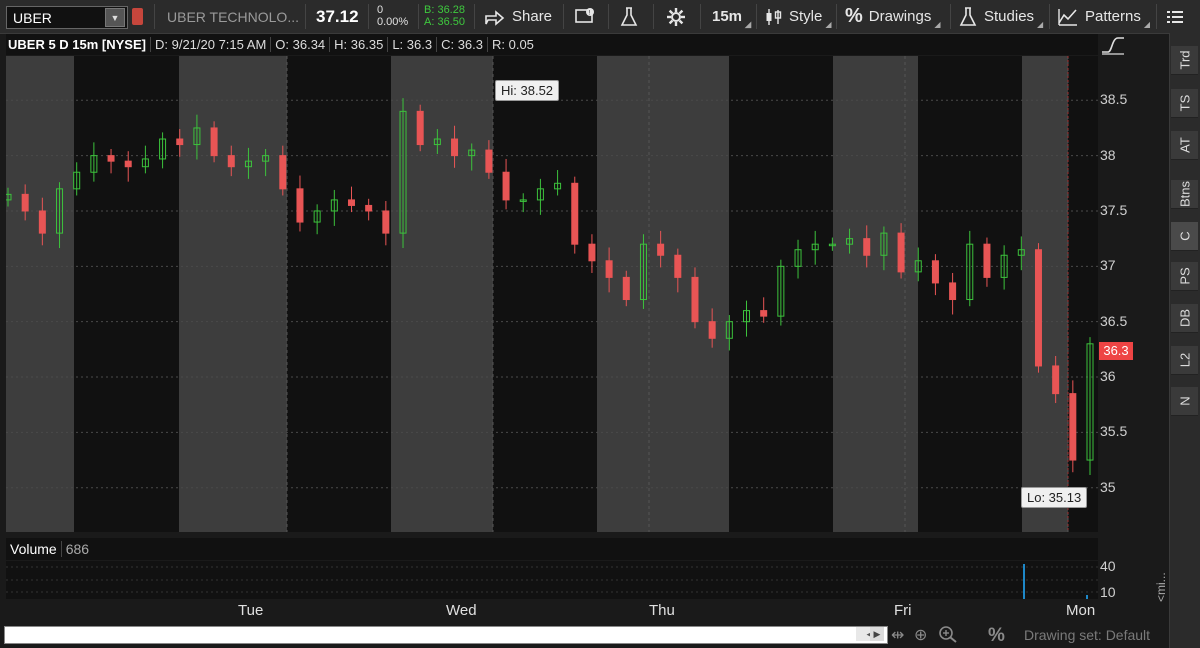  I want to click on gear-icon, so click(676, 16).